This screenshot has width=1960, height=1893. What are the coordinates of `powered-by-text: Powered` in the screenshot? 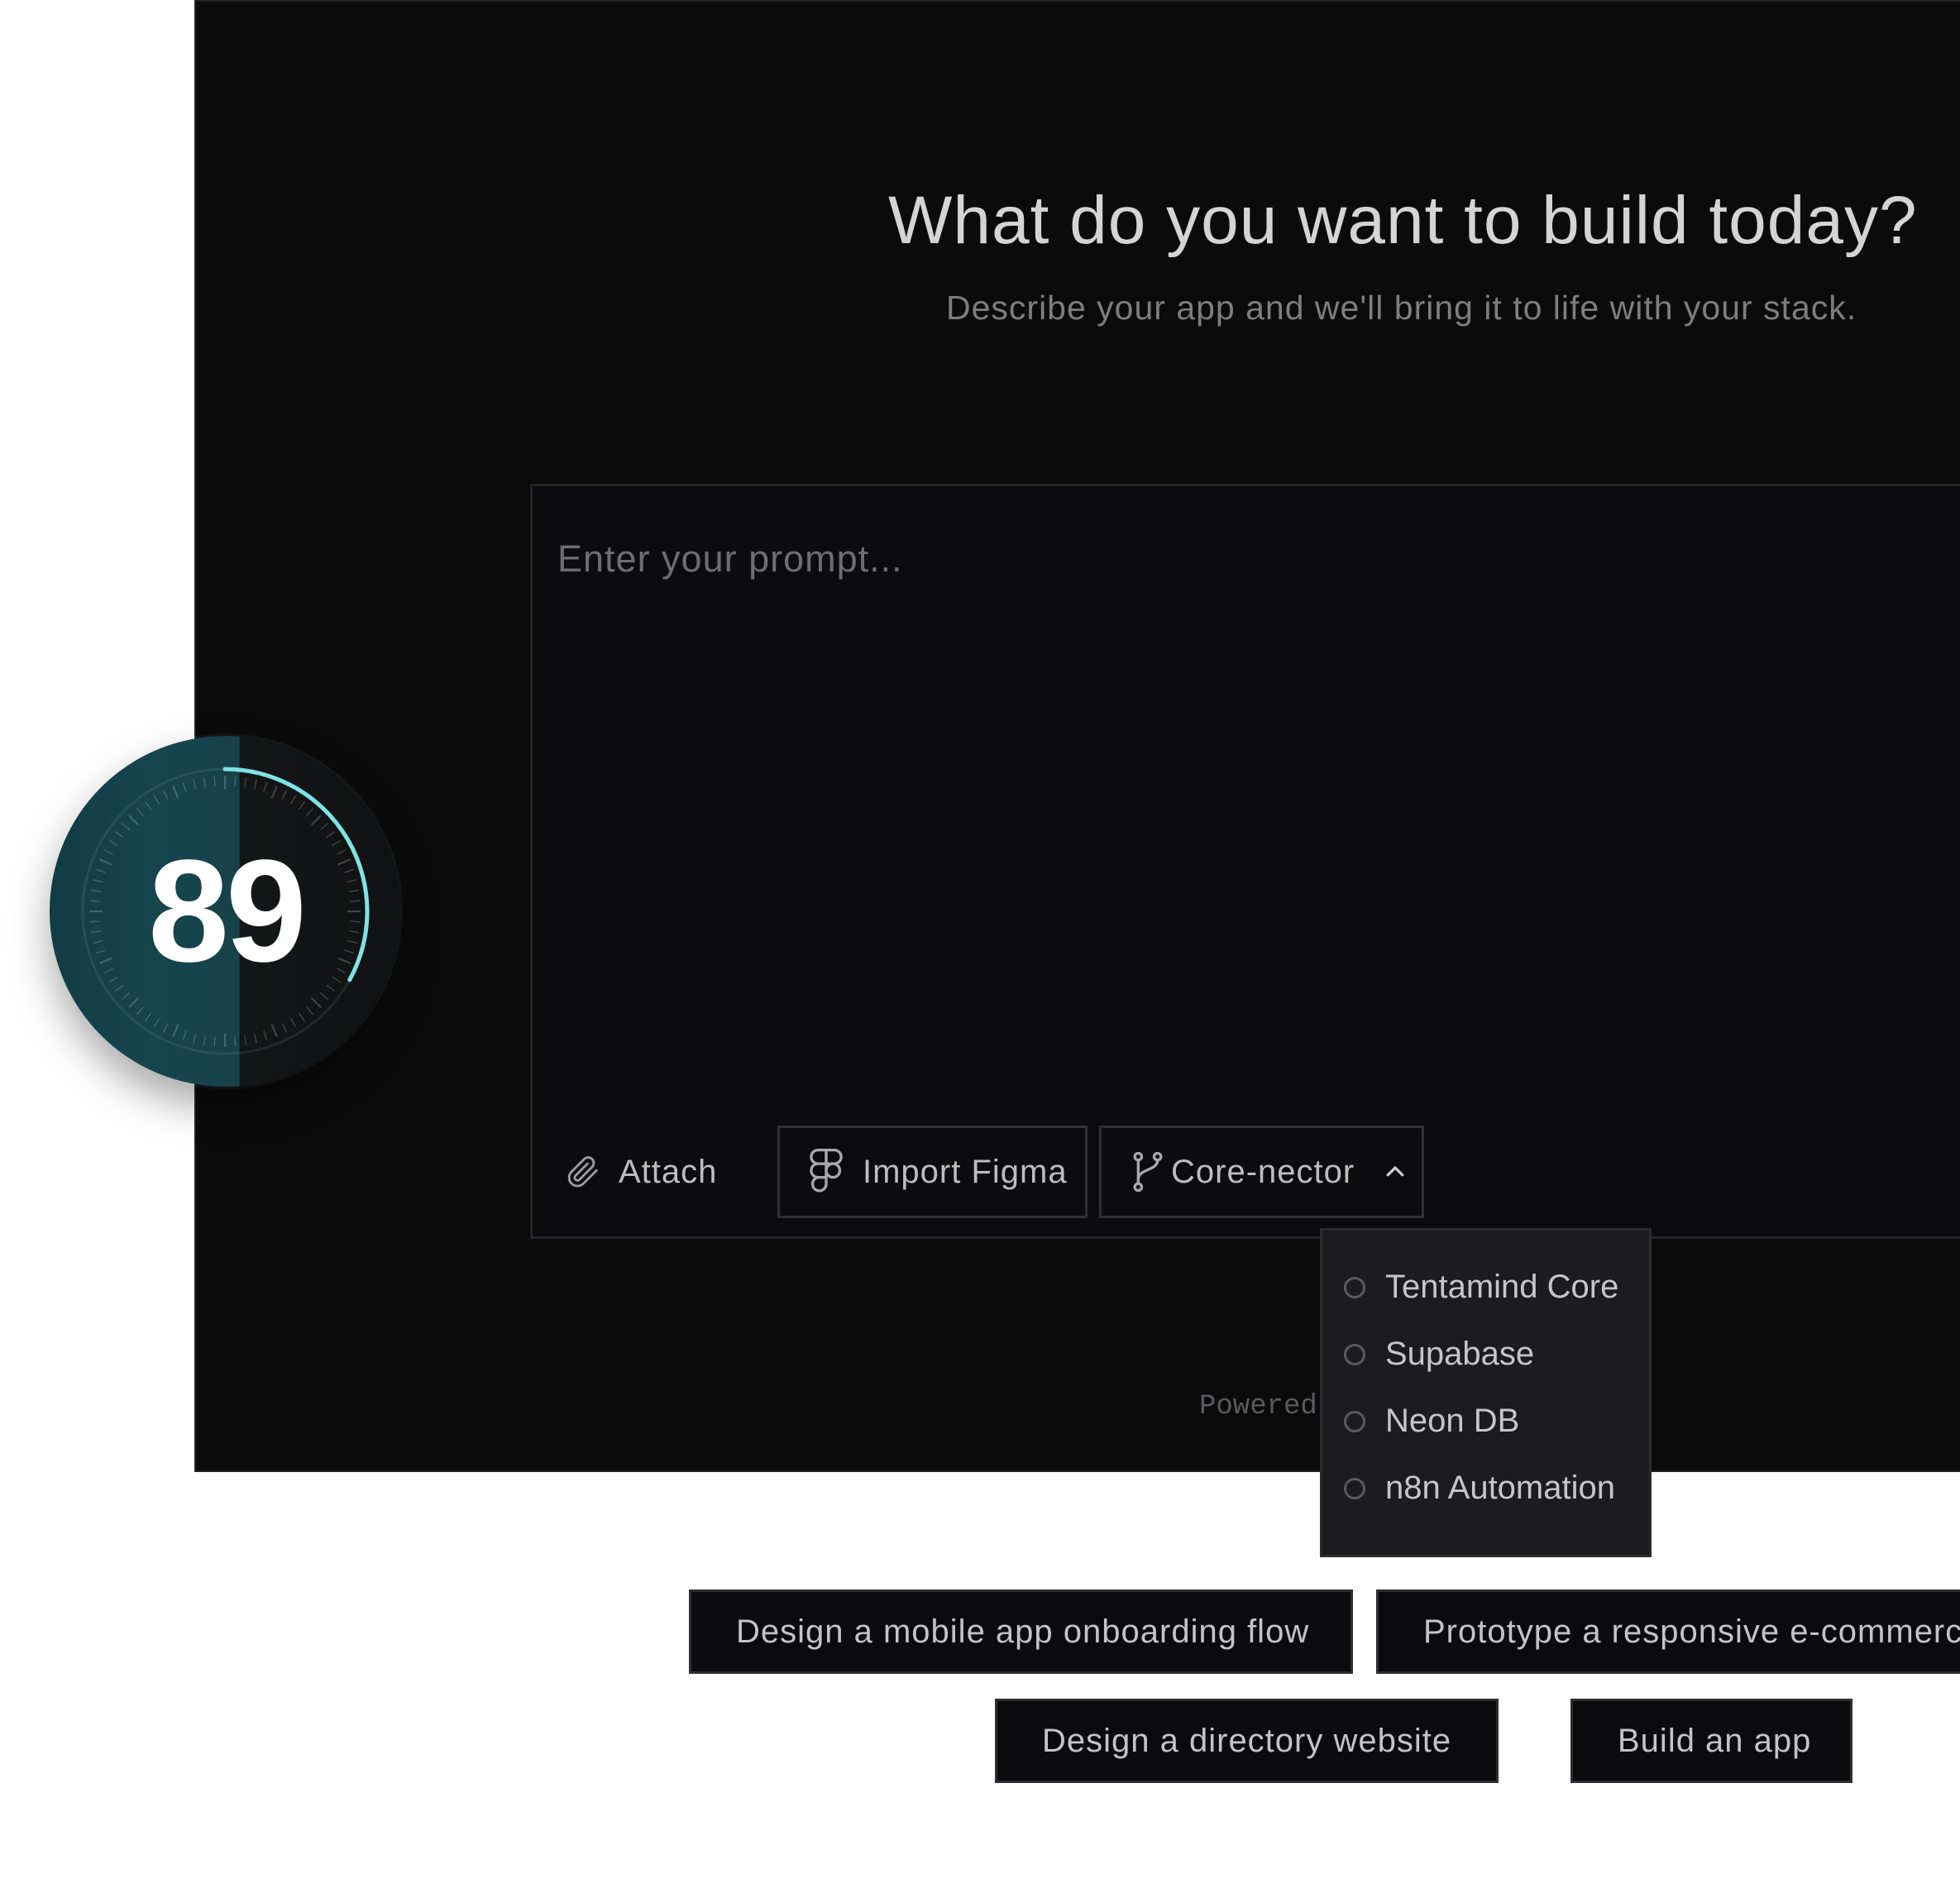 It's located at (1258, 1406).